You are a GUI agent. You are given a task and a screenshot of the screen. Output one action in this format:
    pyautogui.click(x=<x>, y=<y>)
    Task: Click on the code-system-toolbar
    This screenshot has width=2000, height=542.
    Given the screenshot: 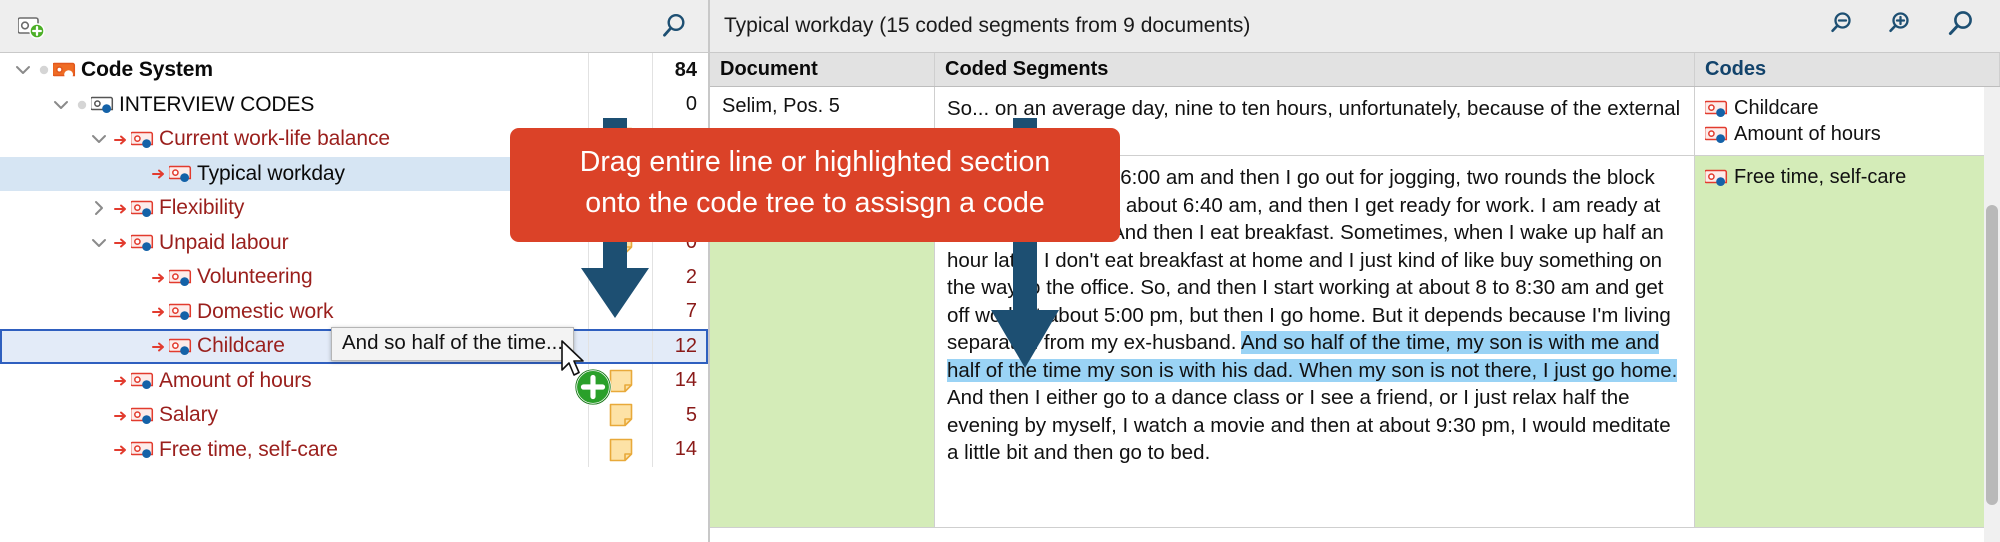 What is the action you would take?
    pyautogui.click(x=354, y=26)
    